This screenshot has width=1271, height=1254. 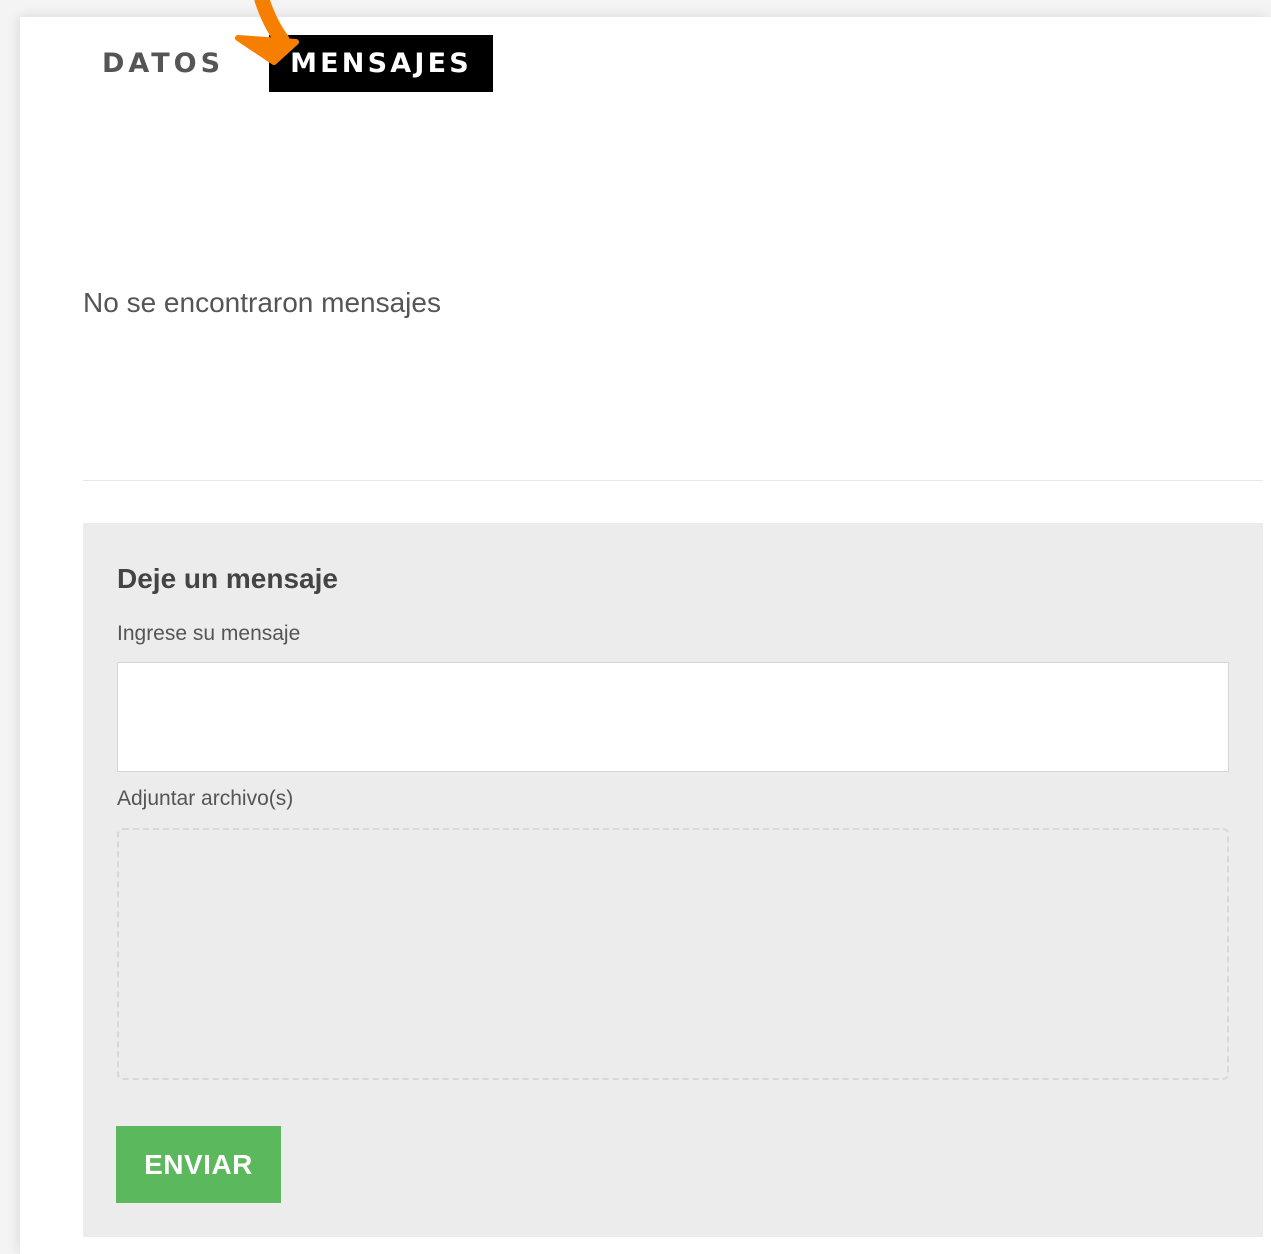 What do you see at coordinates (198, 1164) in the screenshot?
I see `send-button: ENVIAR` at bounding box center [198, 1164].